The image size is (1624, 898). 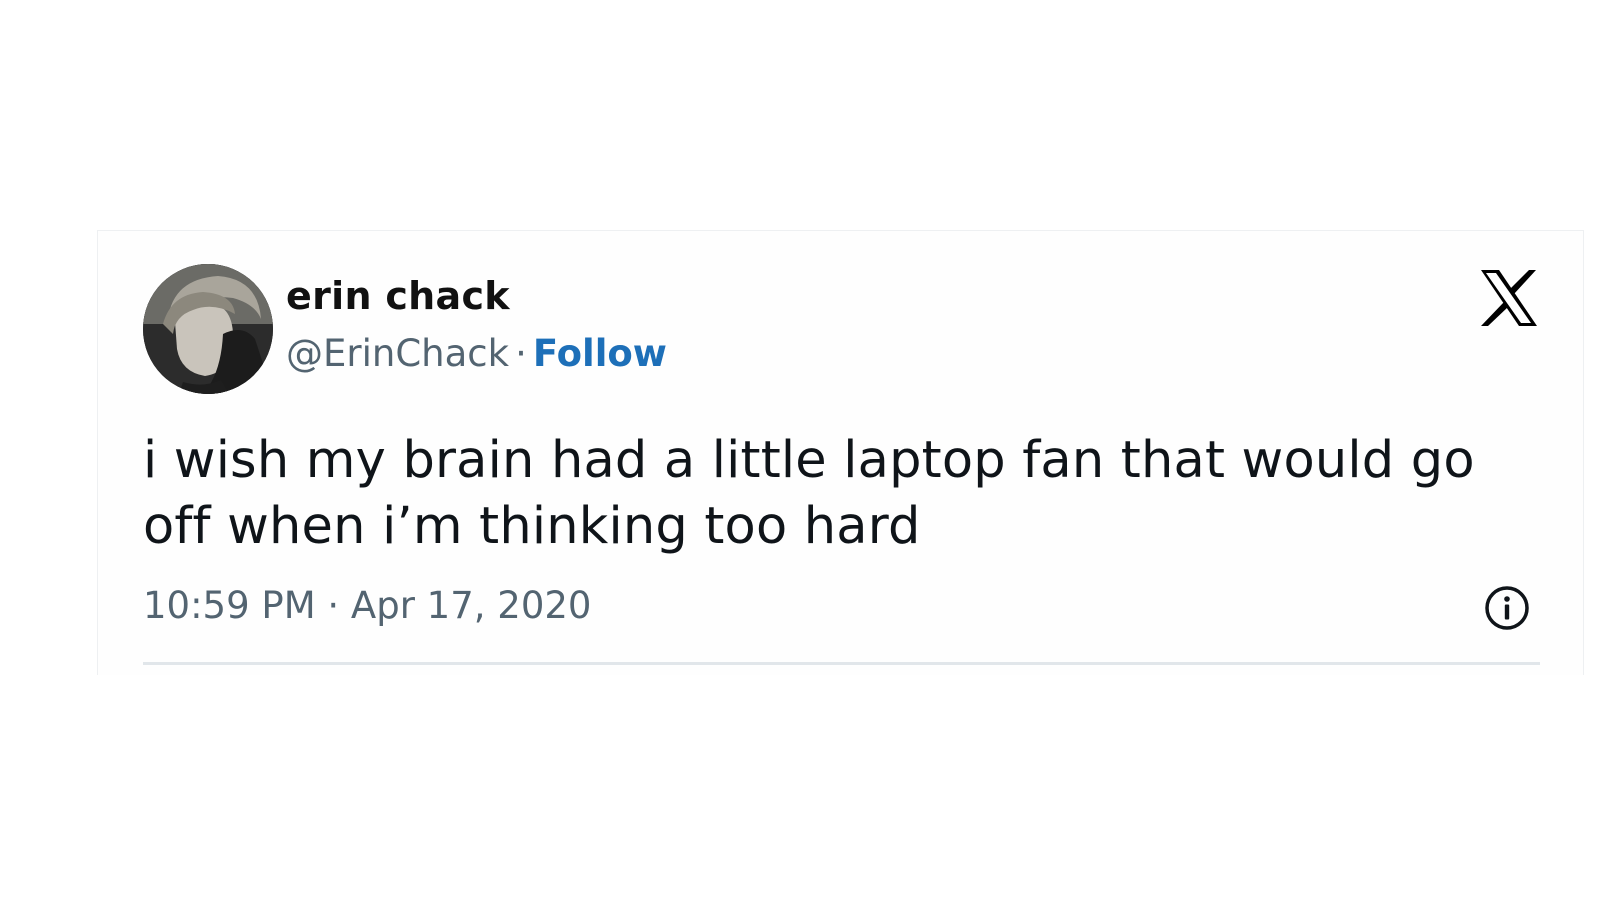 What do you see at coordinates (841, 663) in the screenshot?
I see `divider` at bounding box center [841, 663].